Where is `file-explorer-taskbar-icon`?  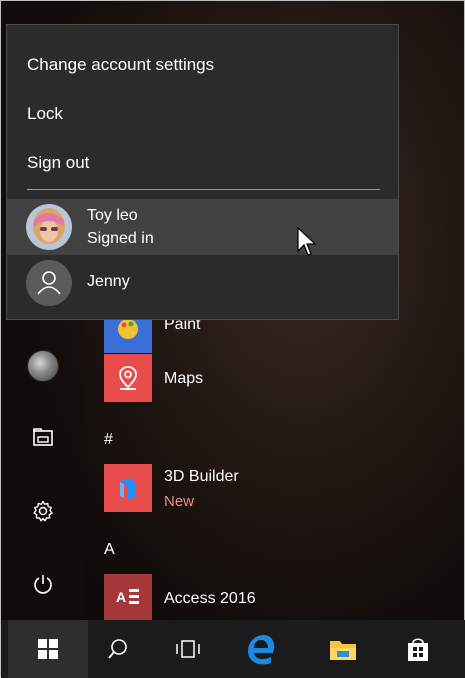 file-explorer-taskbar-icon is located at coordinates (343, 649).